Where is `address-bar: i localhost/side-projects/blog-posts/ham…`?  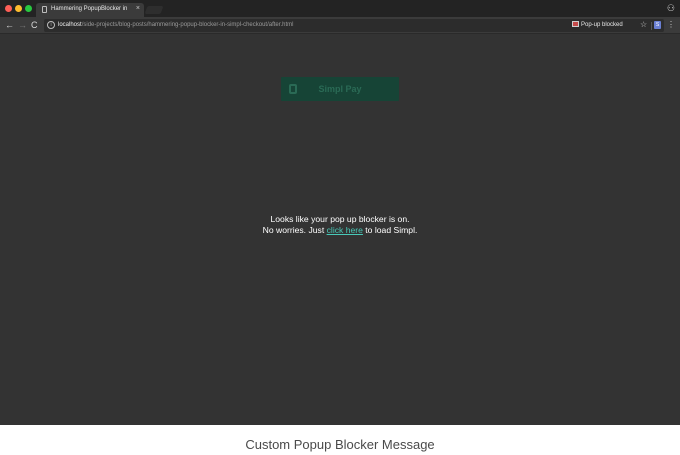
address-bar: i localhost/side-projects/blog-posts/ham… is located at coordinates (354, 25).